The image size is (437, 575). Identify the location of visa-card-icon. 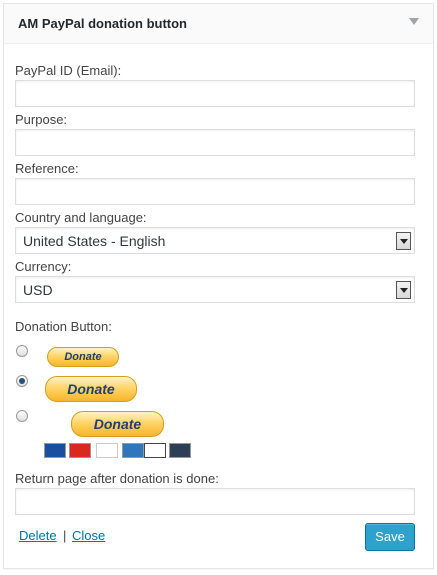
(107, 450).